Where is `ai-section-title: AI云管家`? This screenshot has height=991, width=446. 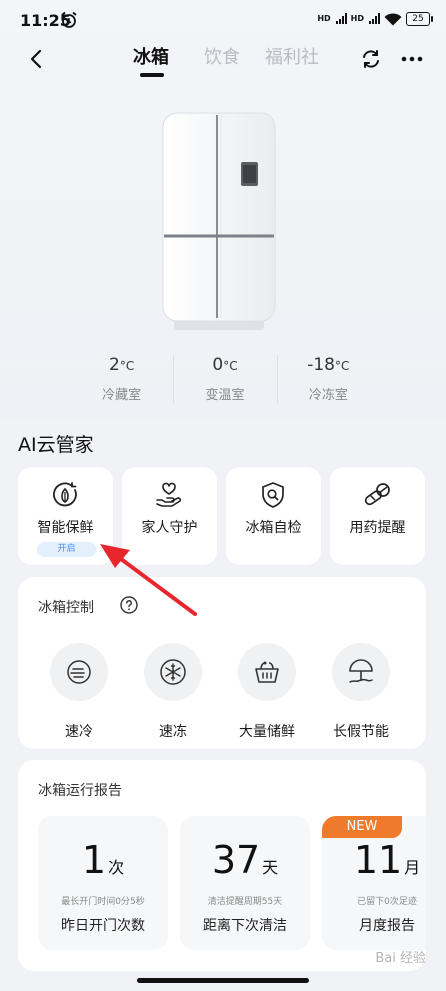 ai-section-title: AI云管家 is located at coordinates (56, 445).